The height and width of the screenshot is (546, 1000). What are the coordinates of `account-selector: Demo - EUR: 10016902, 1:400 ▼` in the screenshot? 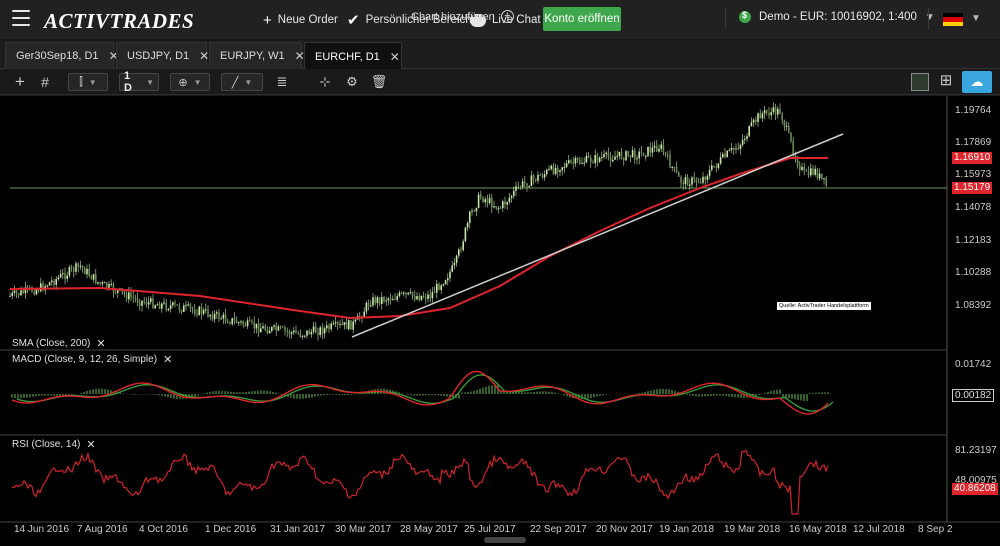 It's located at (837, 16).